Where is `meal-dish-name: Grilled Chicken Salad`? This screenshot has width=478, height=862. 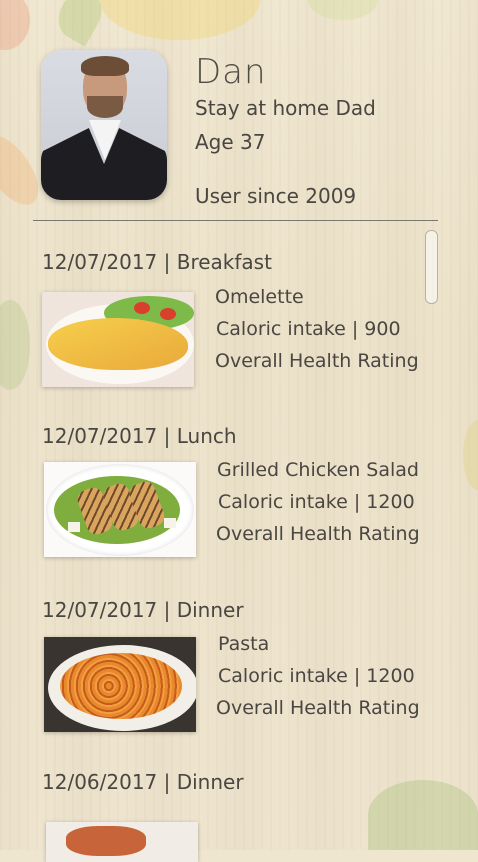 meal-dish-name: Grilled Chicken Salad is located at coordinates (318, 470).